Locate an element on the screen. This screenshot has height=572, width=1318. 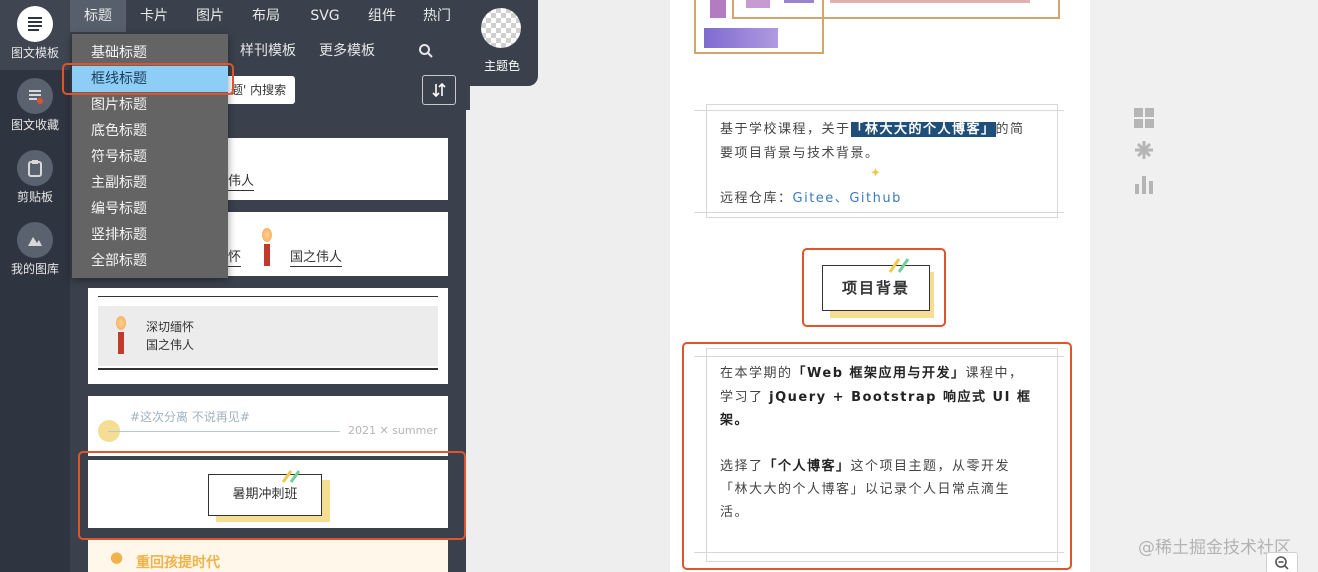
category-tabs: 标题 卡片 图片 布局 SVG 组件 热门 is located at coordinates (270, 16).